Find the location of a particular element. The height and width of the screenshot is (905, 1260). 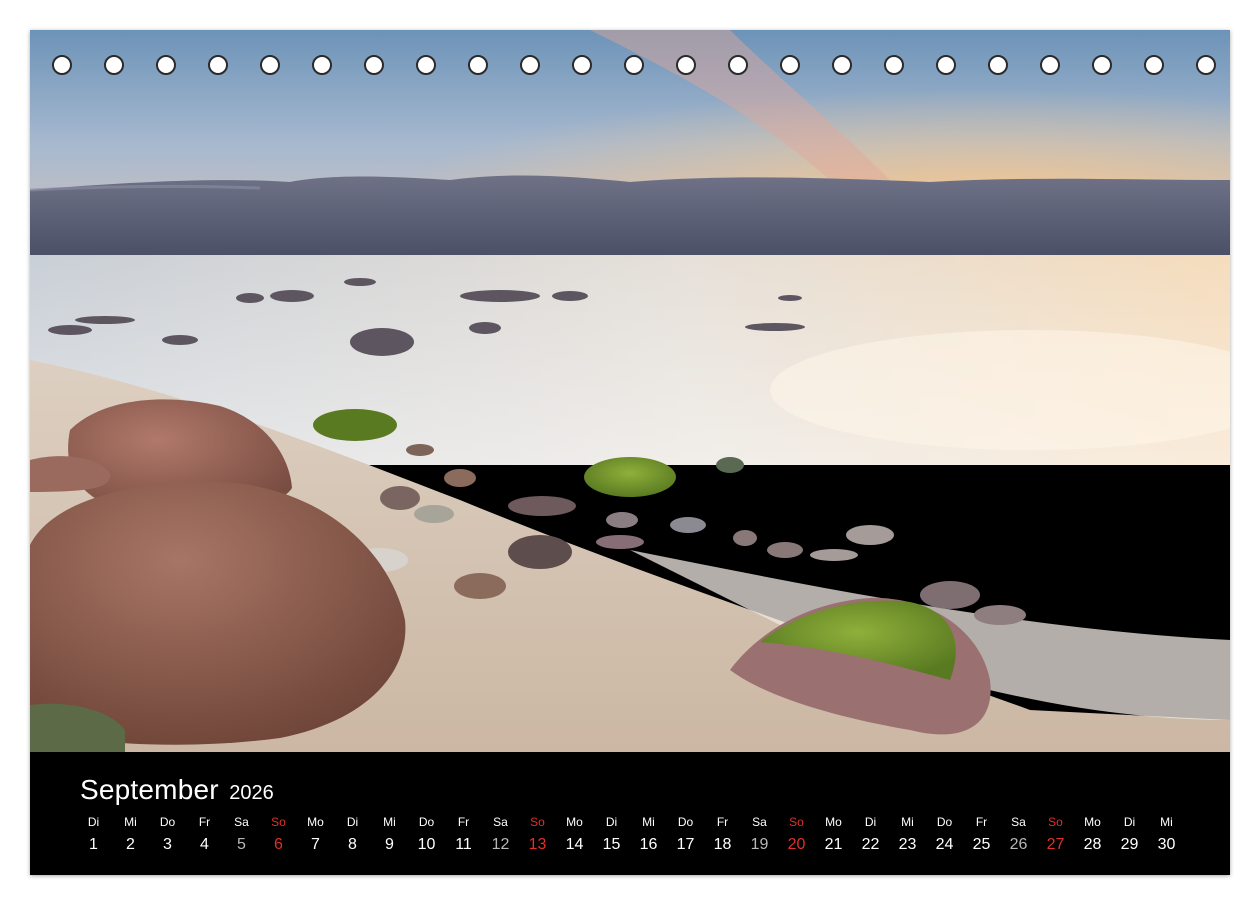

date-number: 11 is located at coordinates (463, 844).